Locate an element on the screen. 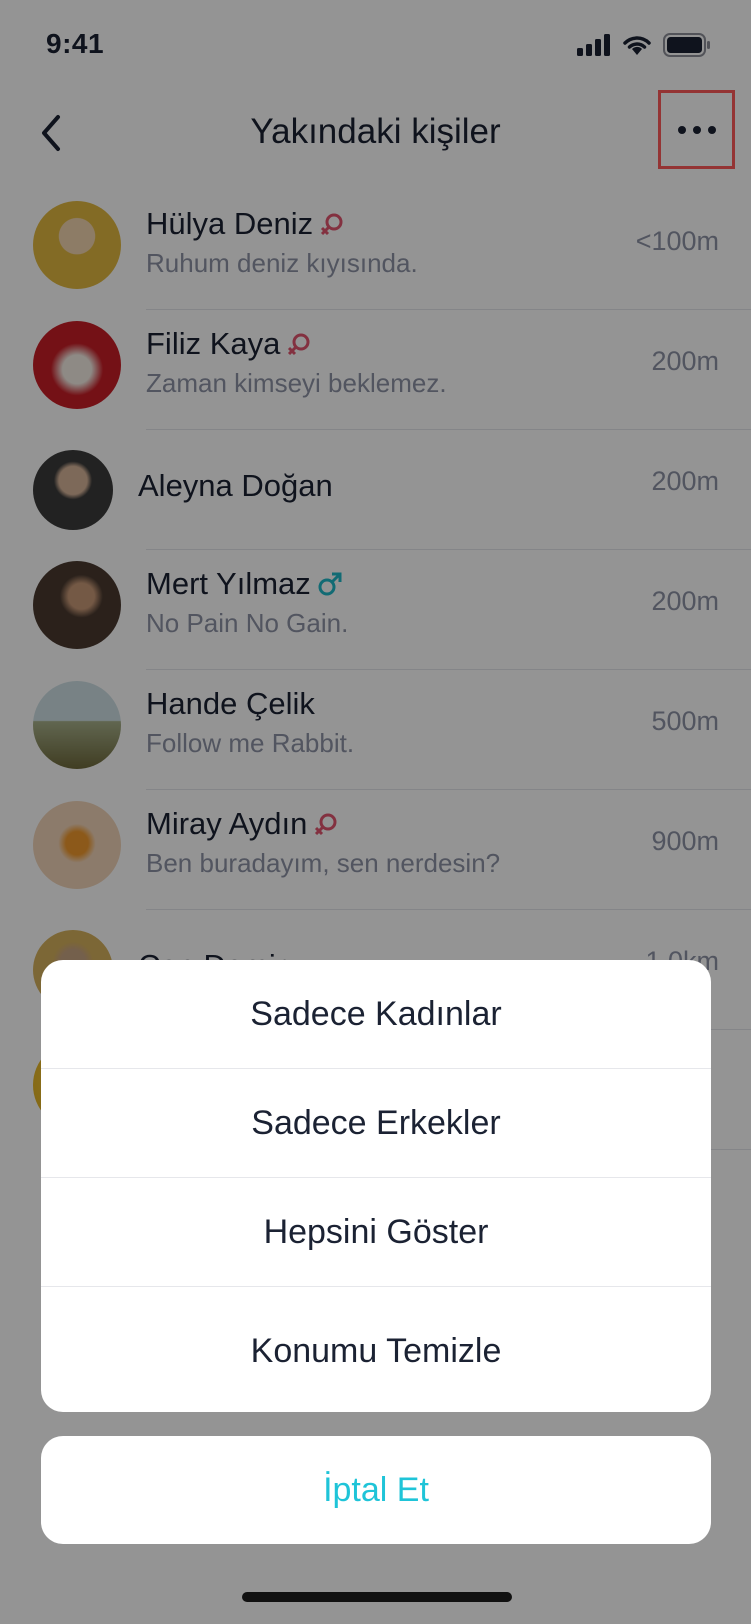 This screenshot has width=751, height=1624. only-men-option: Sadece Erkekler is located at coordinates (376, 1123).